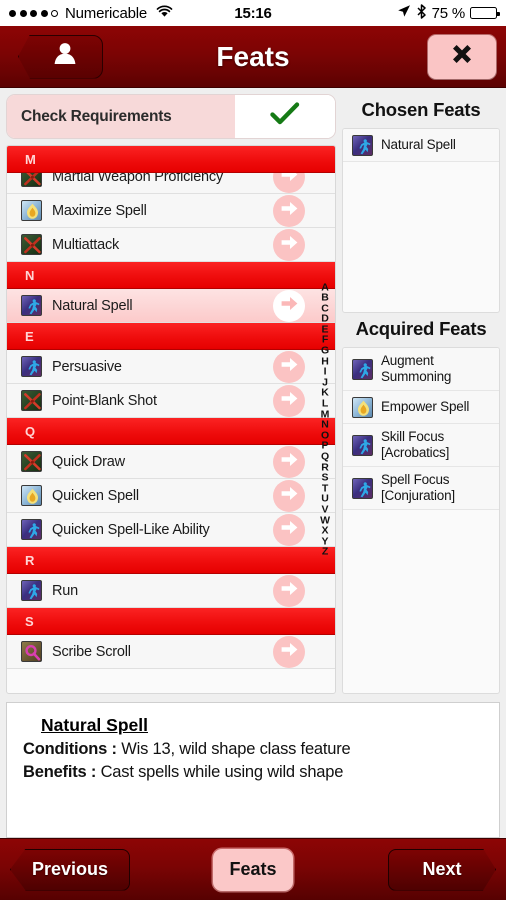 The height and width of the screenshot is (900, 506). What do you see at coordinates (421, 407) in the screenshot?
I see `acquired-feat-row: Empower Spell` at bounding box center [421, 407].